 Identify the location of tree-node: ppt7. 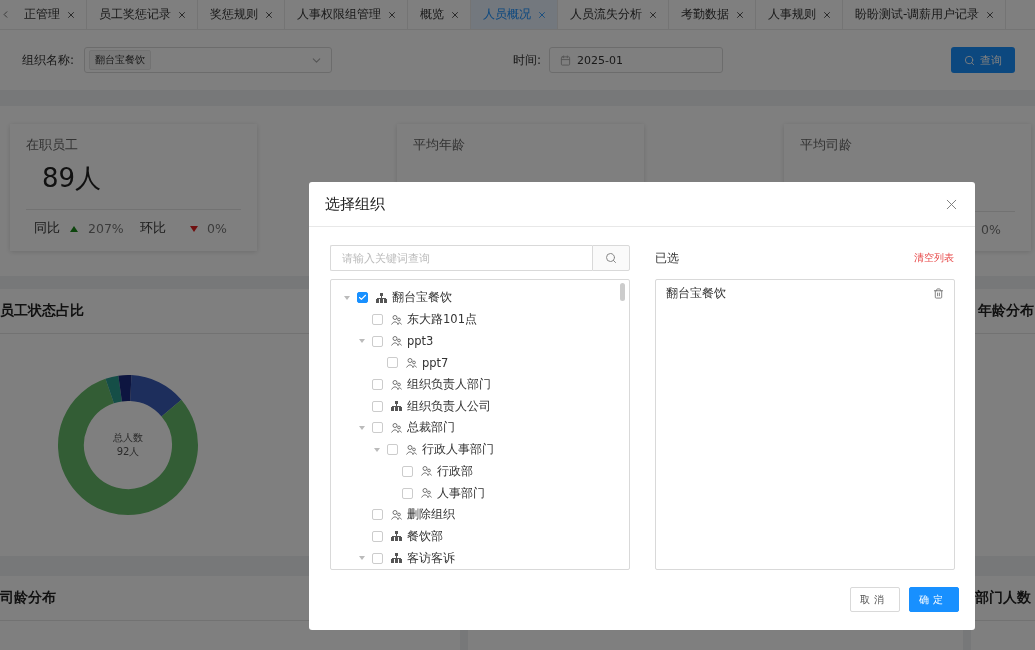
(483, 363).